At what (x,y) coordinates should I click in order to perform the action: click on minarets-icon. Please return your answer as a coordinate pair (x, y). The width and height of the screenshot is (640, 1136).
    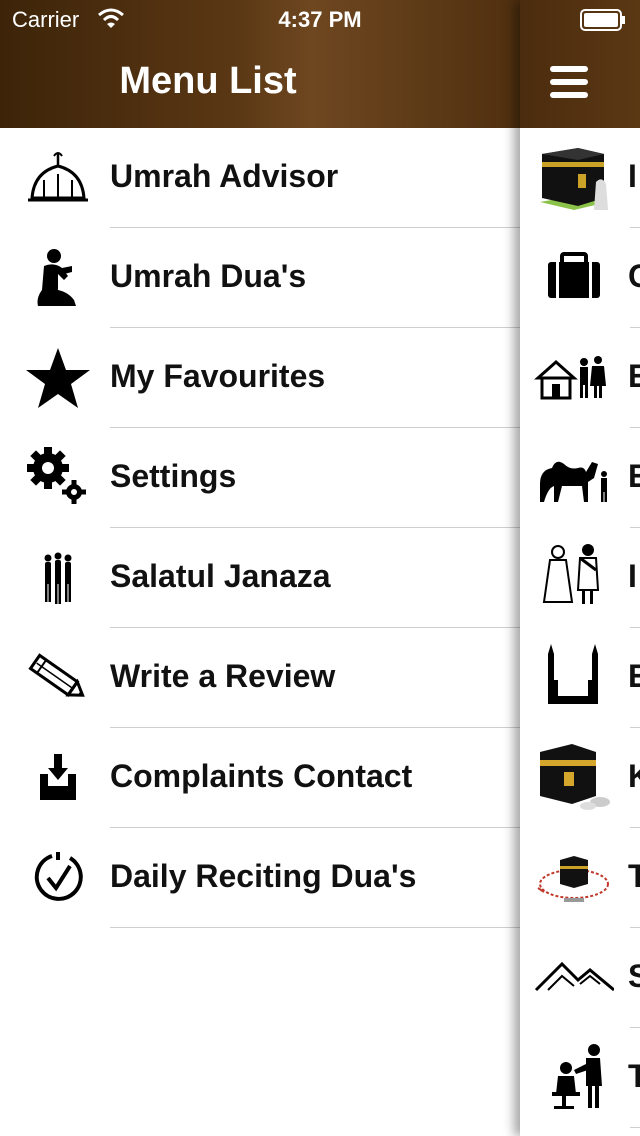
    Looking at the image, I should click on (573, 674).